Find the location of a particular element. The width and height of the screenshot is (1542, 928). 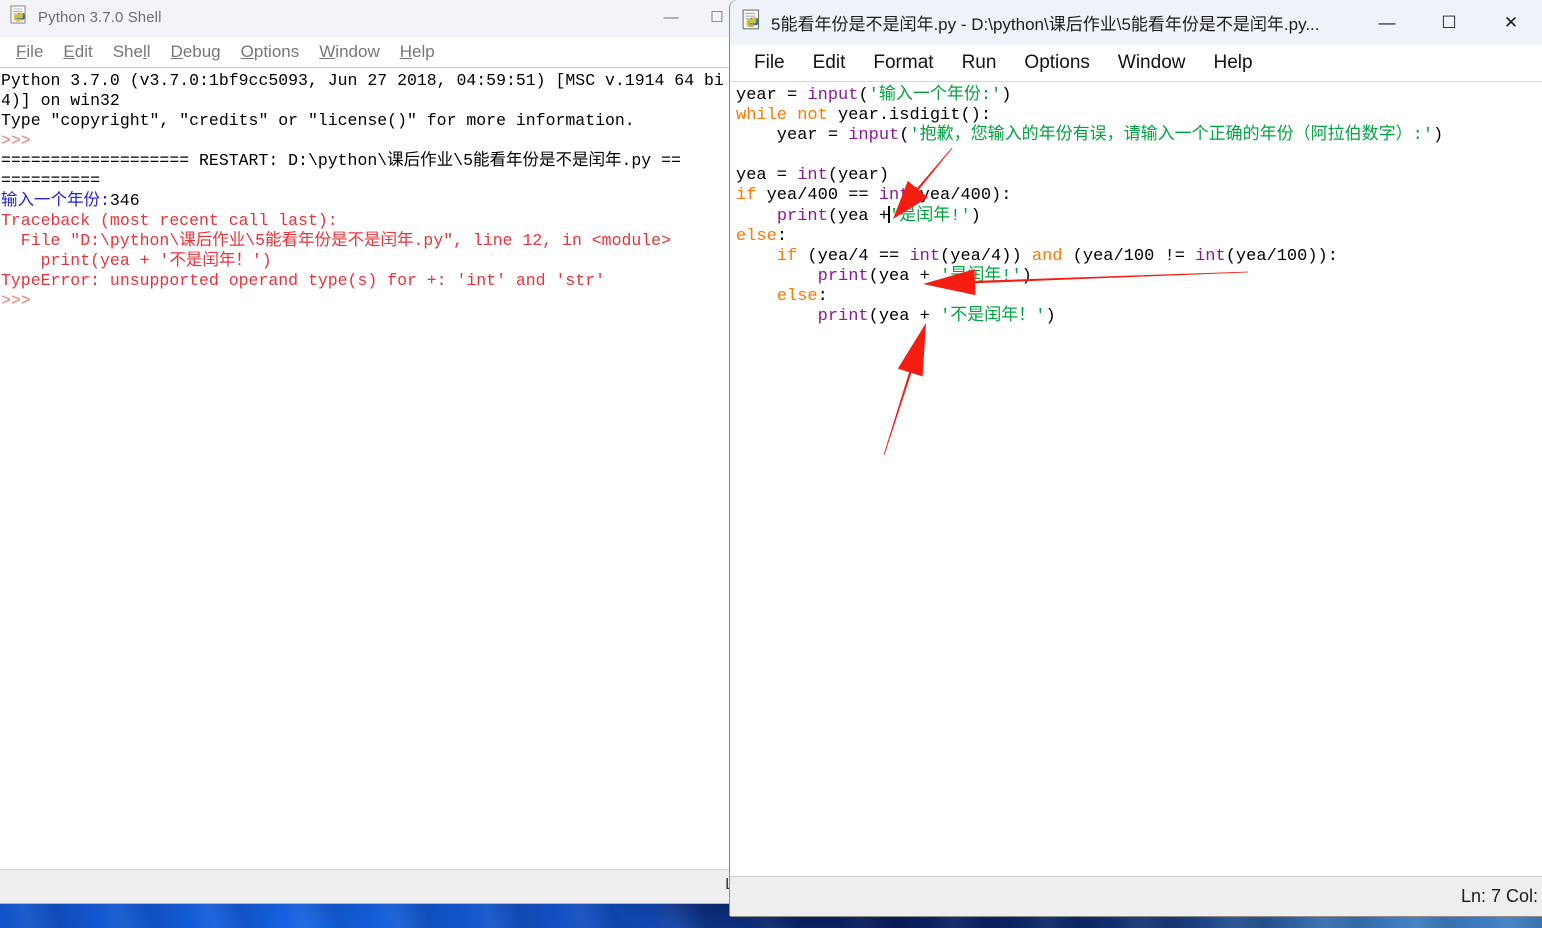

code-span: '抱歉，您输入的年份有误，请输入一个正确的年份（阿拉伯数字）:' is located at coordinates (1171, 135).